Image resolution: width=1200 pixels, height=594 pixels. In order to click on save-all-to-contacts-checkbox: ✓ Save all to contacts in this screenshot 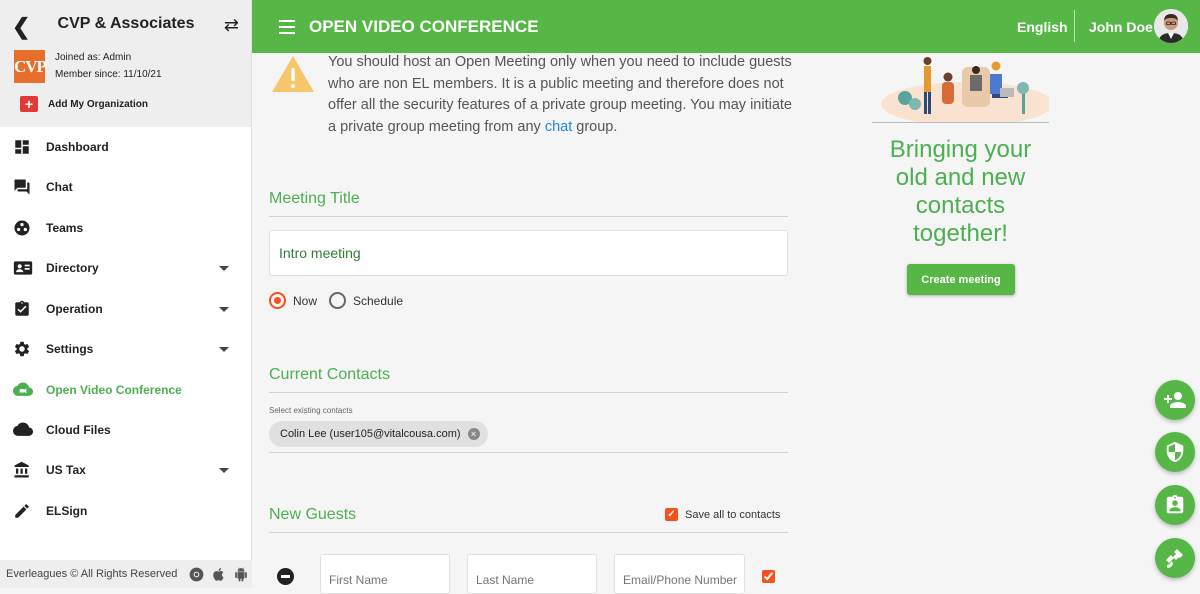, I will do `click(722, 514)`.